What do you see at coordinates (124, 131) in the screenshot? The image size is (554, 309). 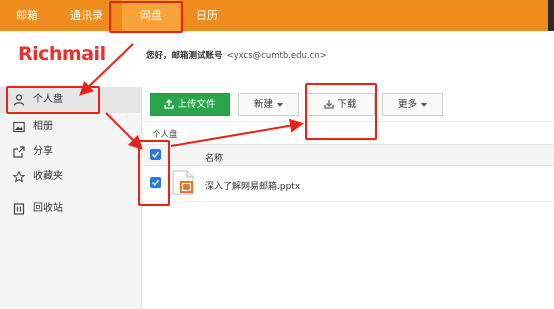 I see `arrow-personal-to-checkbox` at bounding box center [124, 131].